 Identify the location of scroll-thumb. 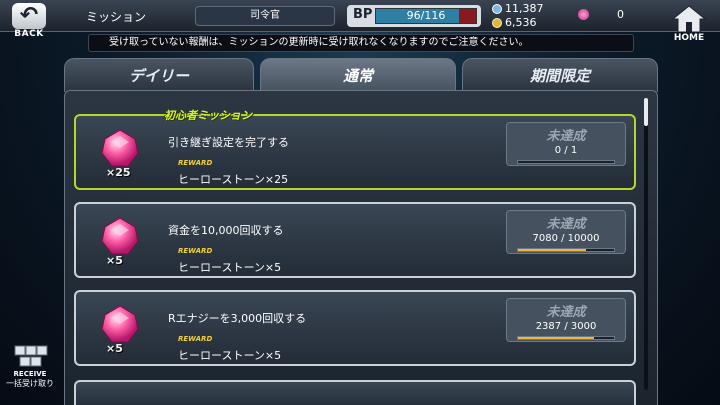
(646, 112).